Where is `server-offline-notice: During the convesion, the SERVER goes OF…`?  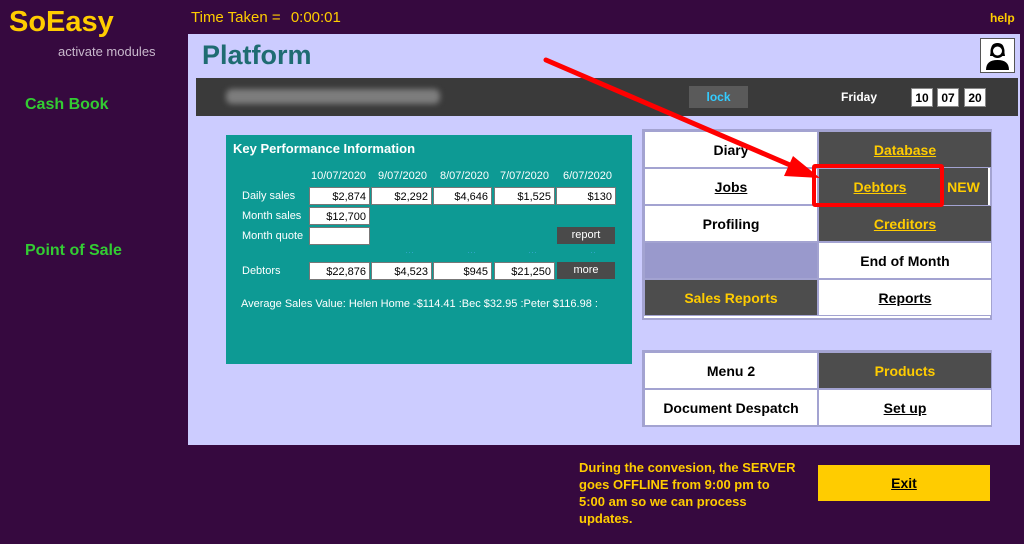 server-offline-notice: During the convesion, the SERVER goes OF… is located at coordinates (687, 493).